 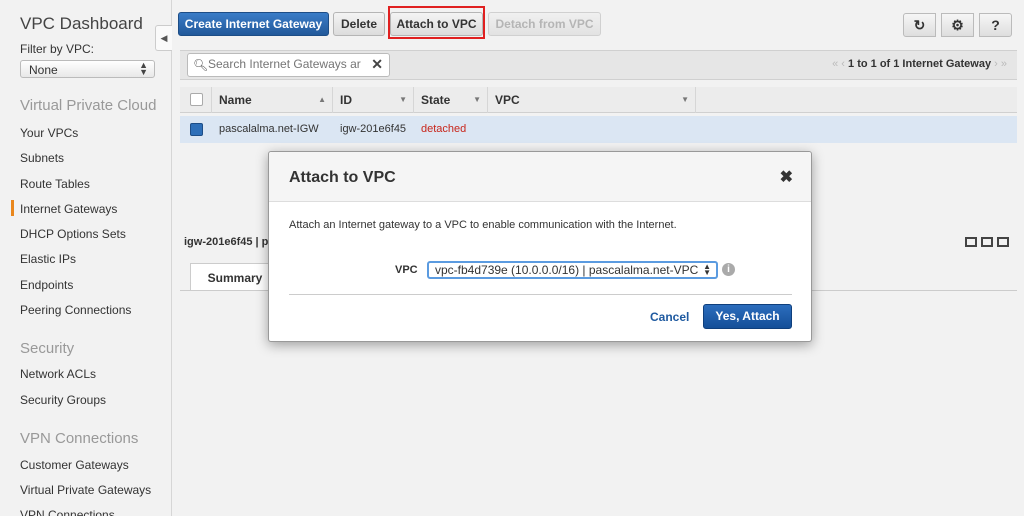 What do you see at coordinates (669, 317) in the screenshot?
I see `cancel-button: Cancel` at bounding box center [669, 317].